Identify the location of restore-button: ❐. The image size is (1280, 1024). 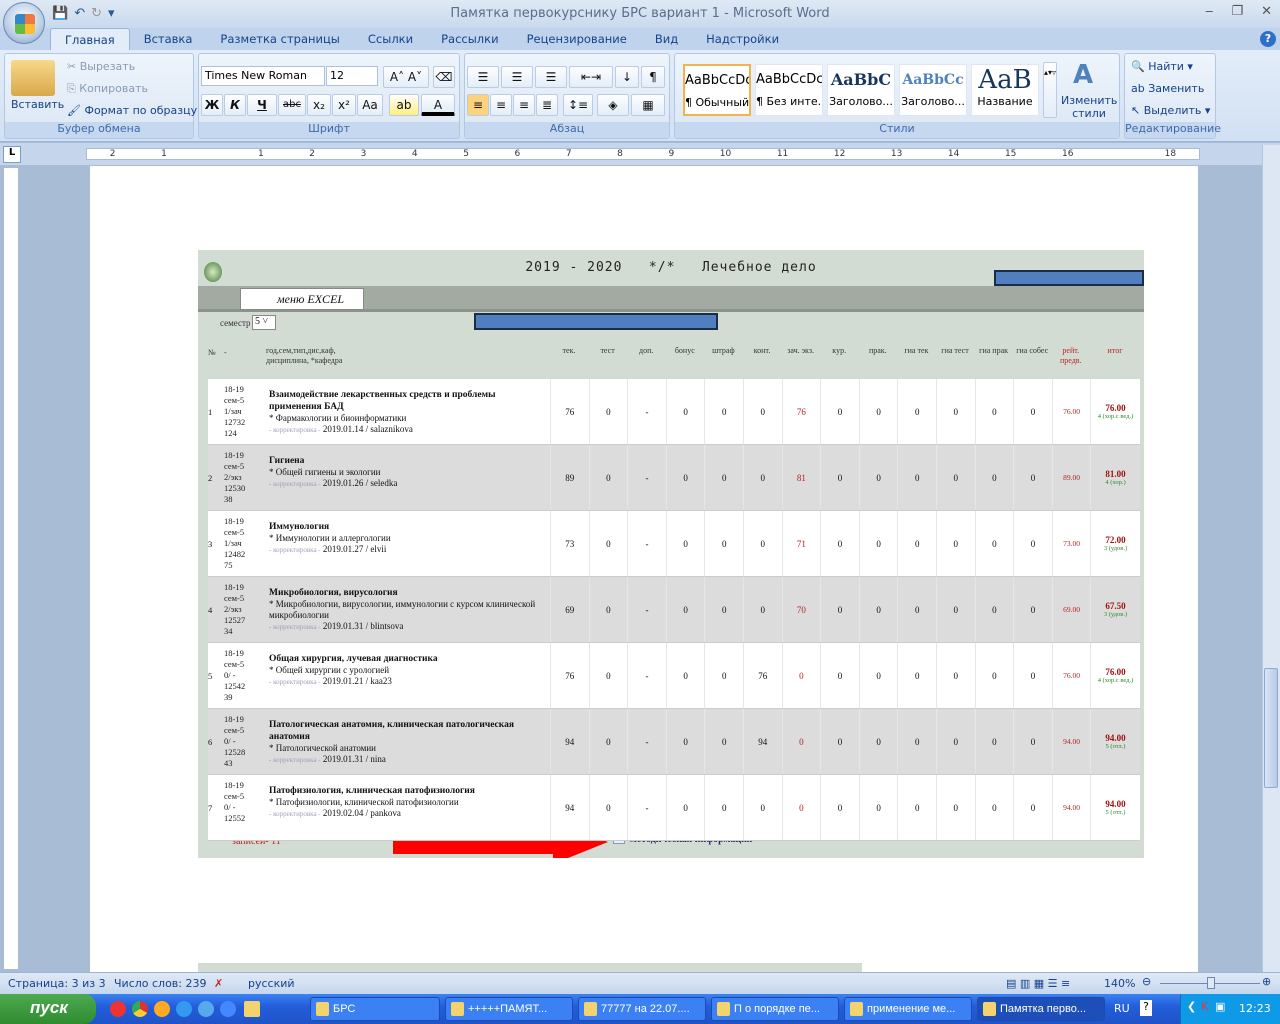
(1237, 11).